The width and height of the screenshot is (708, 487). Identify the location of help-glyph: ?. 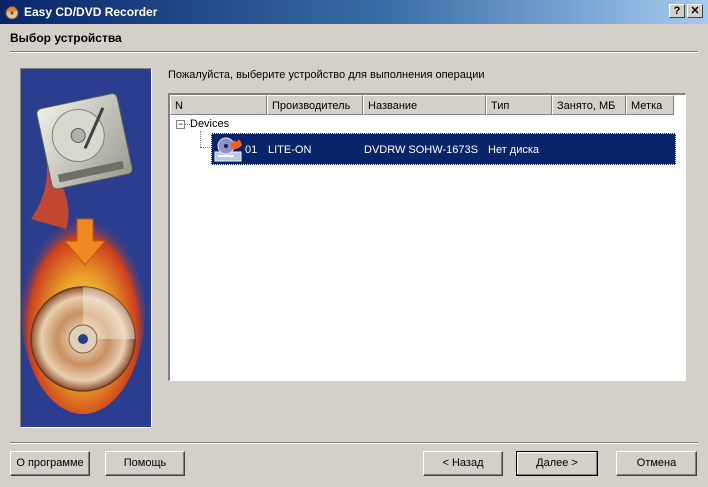
(677, 11).